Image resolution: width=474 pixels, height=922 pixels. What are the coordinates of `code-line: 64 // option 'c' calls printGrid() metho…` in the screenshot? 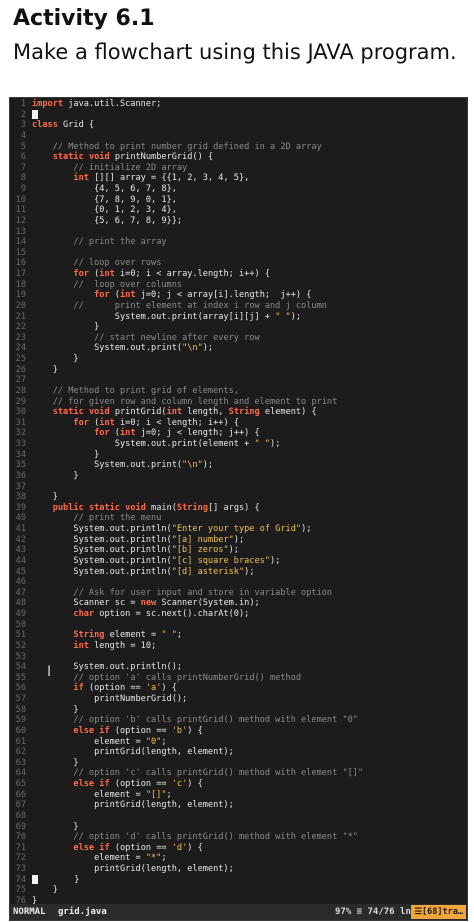 It's located at (238, 773).